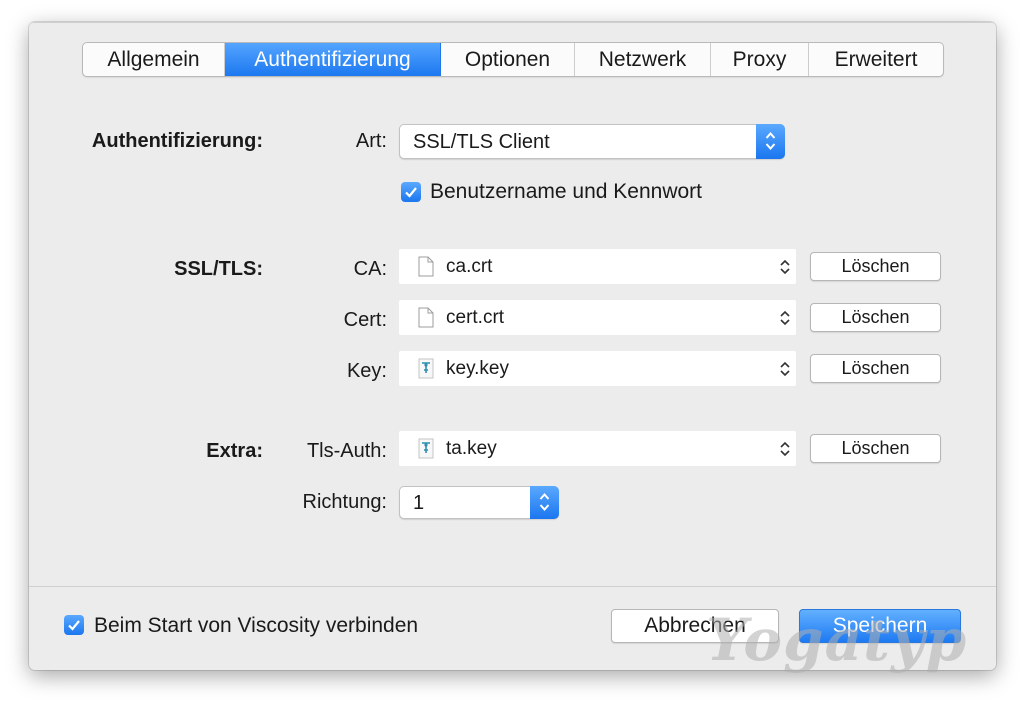 The width and height of the screenshot is (1024, 707). What do you see at coordinates (875, 266) in the screenshot?
I see `ca-delete-button: Löschen` at bounding box center [875, 266].